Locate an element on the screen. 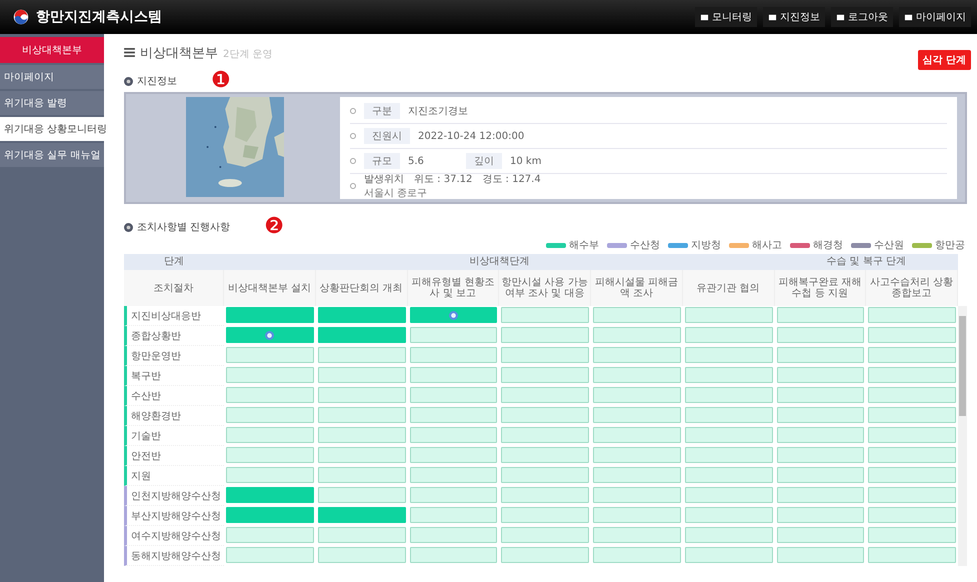  sidebar-item: 위기대응 상황모니터링 is located at coordinates (52, 130).